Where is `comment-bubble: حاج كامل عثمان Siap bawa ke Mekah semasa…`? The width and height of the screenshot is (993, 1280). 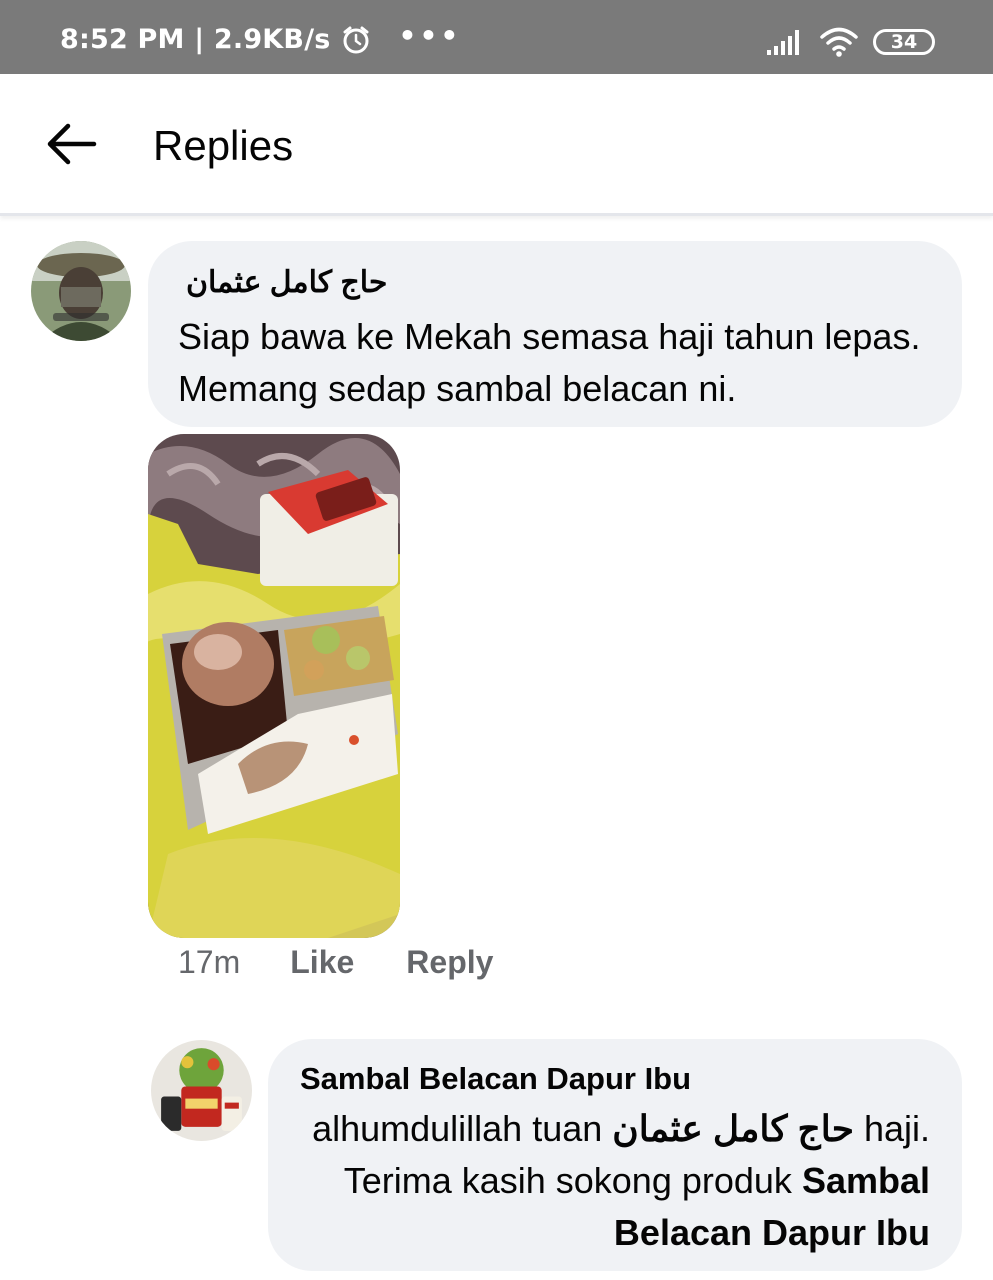 comment-bubble: حاج كامل عثمان Siap bawa ke Mekah semasa… is located at coordinates (555, 334).